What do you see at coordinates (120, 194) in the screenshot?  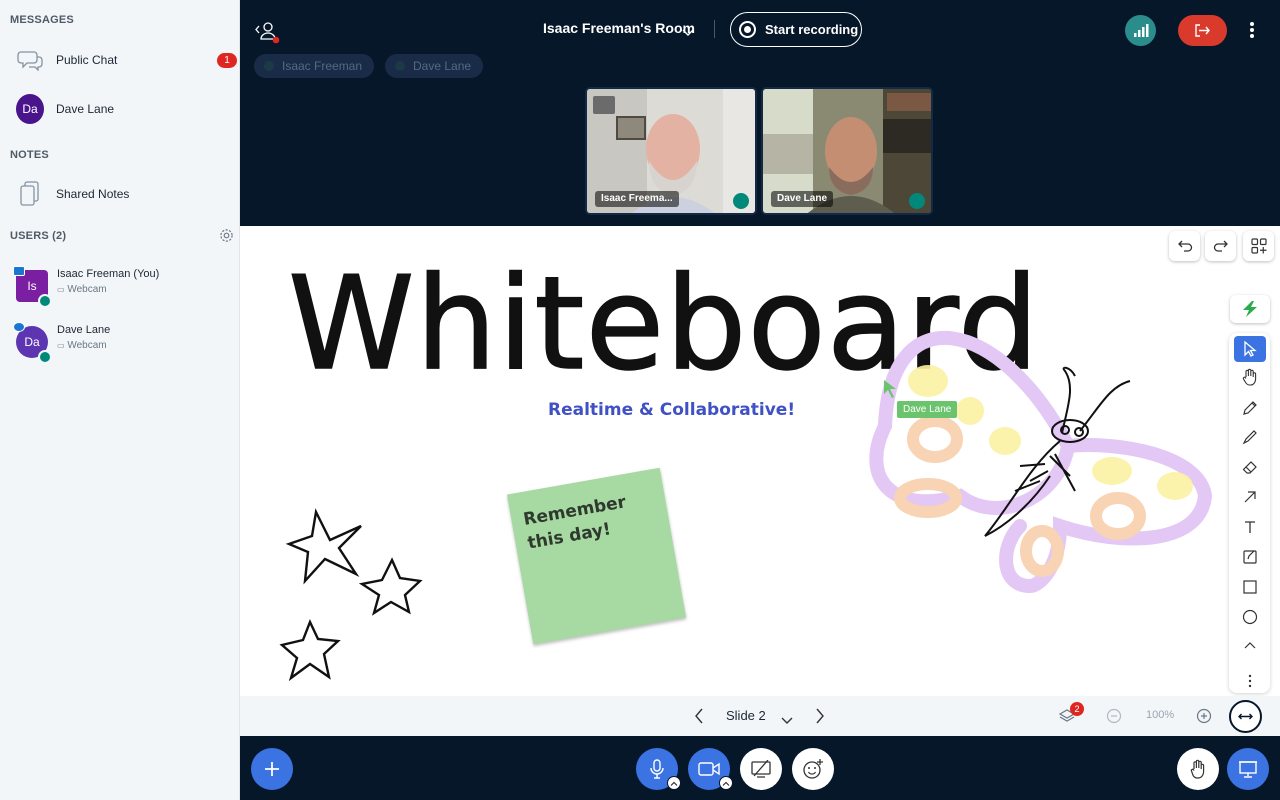 I see `shared-notes-item: Shared Notes` at bounding box center [120, 194].